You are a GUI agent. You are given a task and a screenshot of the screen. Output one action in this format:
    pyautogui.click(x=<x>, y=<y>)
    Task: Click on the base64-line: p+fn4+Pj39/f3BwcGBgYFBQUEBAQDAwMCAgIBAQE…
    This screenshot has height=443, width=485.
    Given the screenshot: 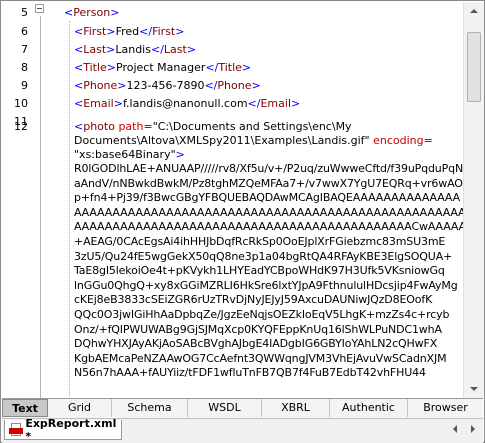 What is the action you would take?
    pyautogui.click(x=267, y=198)
    